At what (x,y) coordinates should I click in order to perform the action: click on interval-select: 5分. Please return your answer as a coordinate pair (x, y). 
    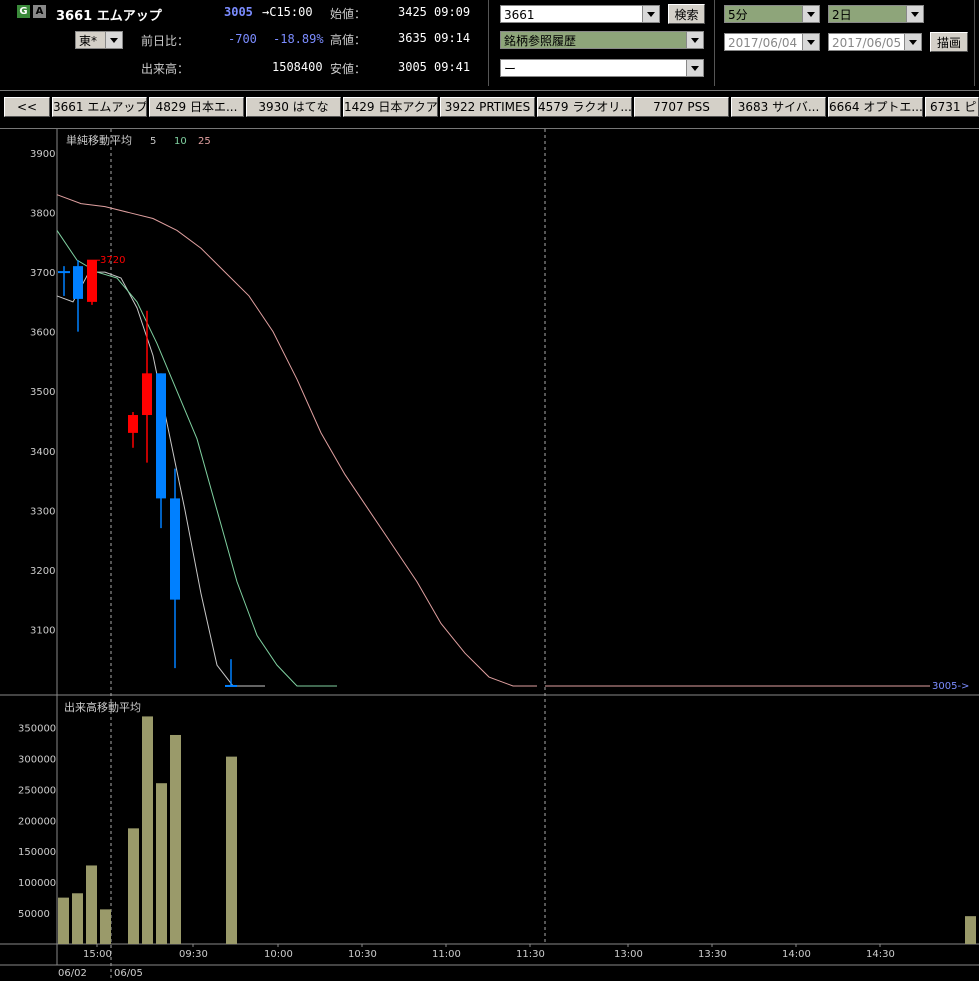
    Looking at the image, I should click on (772, 14).